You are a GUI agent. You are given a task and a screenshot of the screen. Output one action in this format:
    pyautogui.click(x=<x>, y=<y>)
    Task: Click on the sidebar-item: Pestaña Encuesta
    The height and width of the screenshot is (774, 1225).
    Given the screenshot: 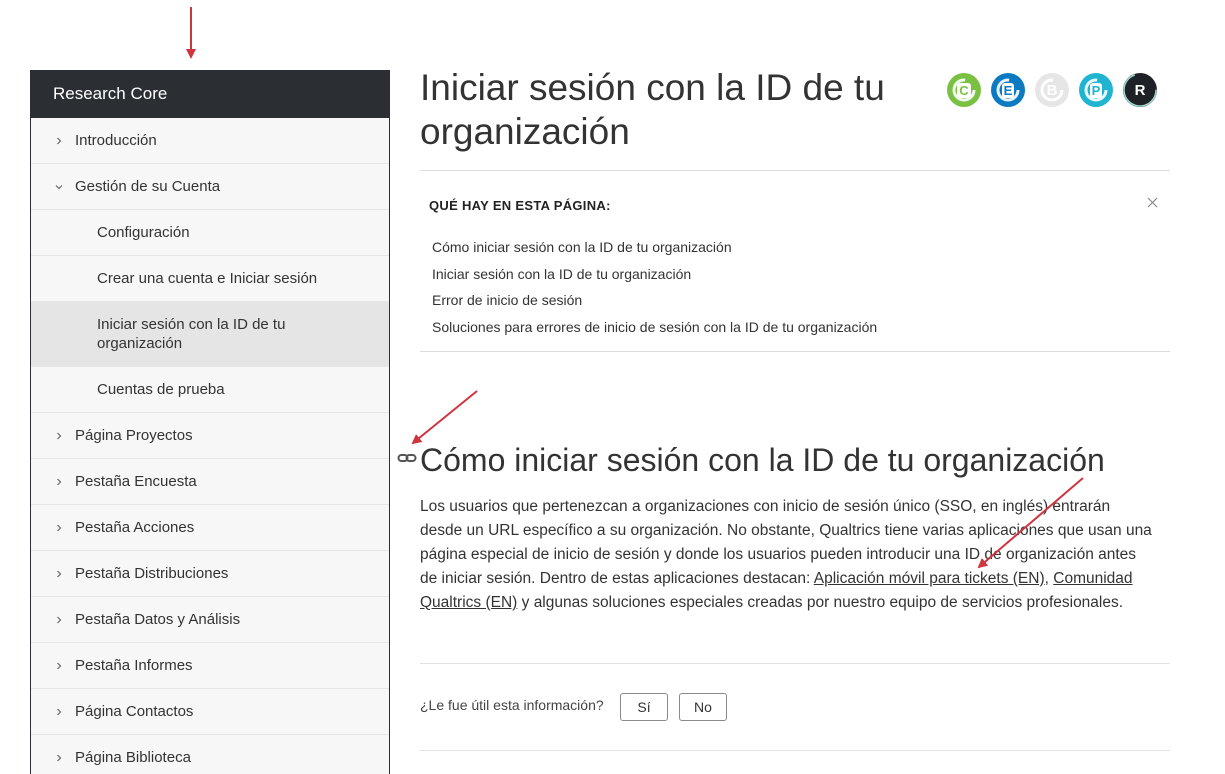 What is the action you would take?
    pyautogui.click(x=210, y=482)
    